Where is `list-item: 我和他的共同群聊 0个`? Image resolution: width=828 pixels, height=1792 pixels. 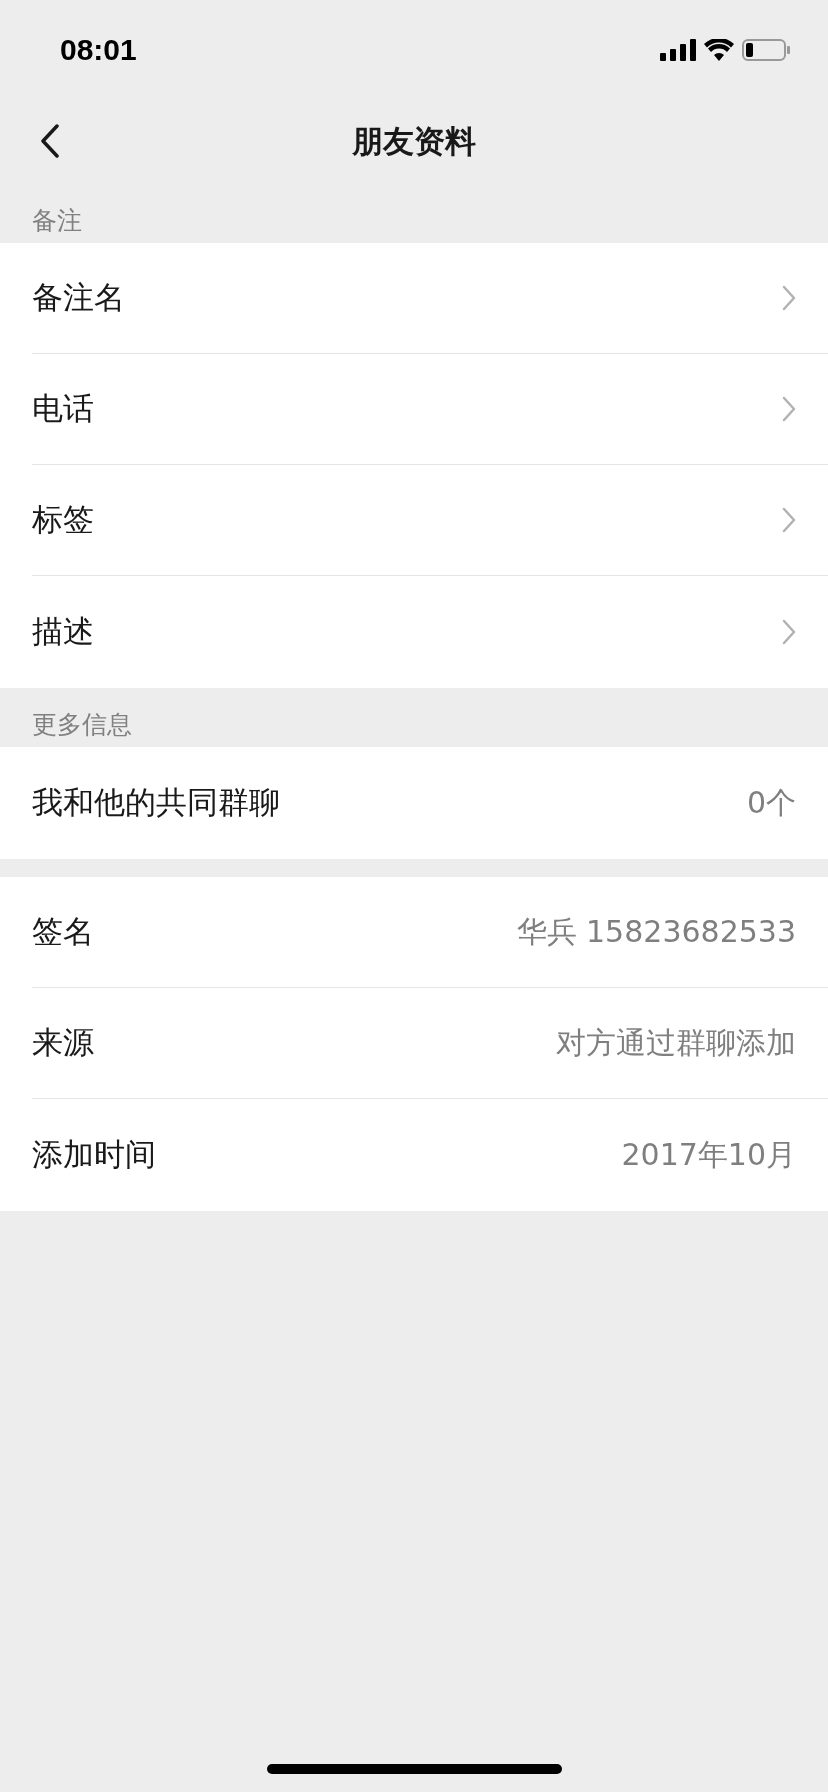 list-item: 我和他的共同群聊 0个 is located at coordinates (430, 803).